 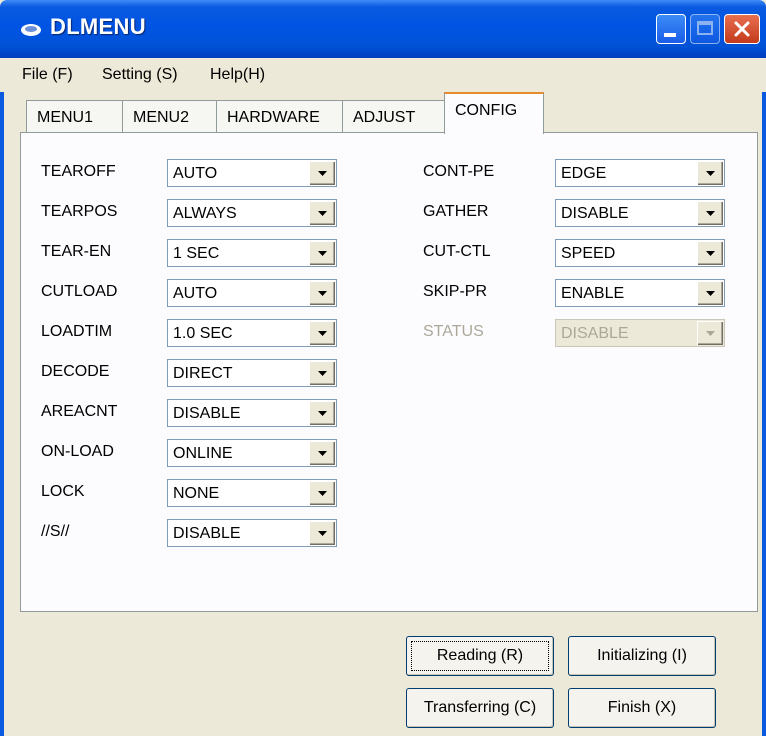 I want to click on setting-label: ON-LOAD, so click(x=77, y=451).